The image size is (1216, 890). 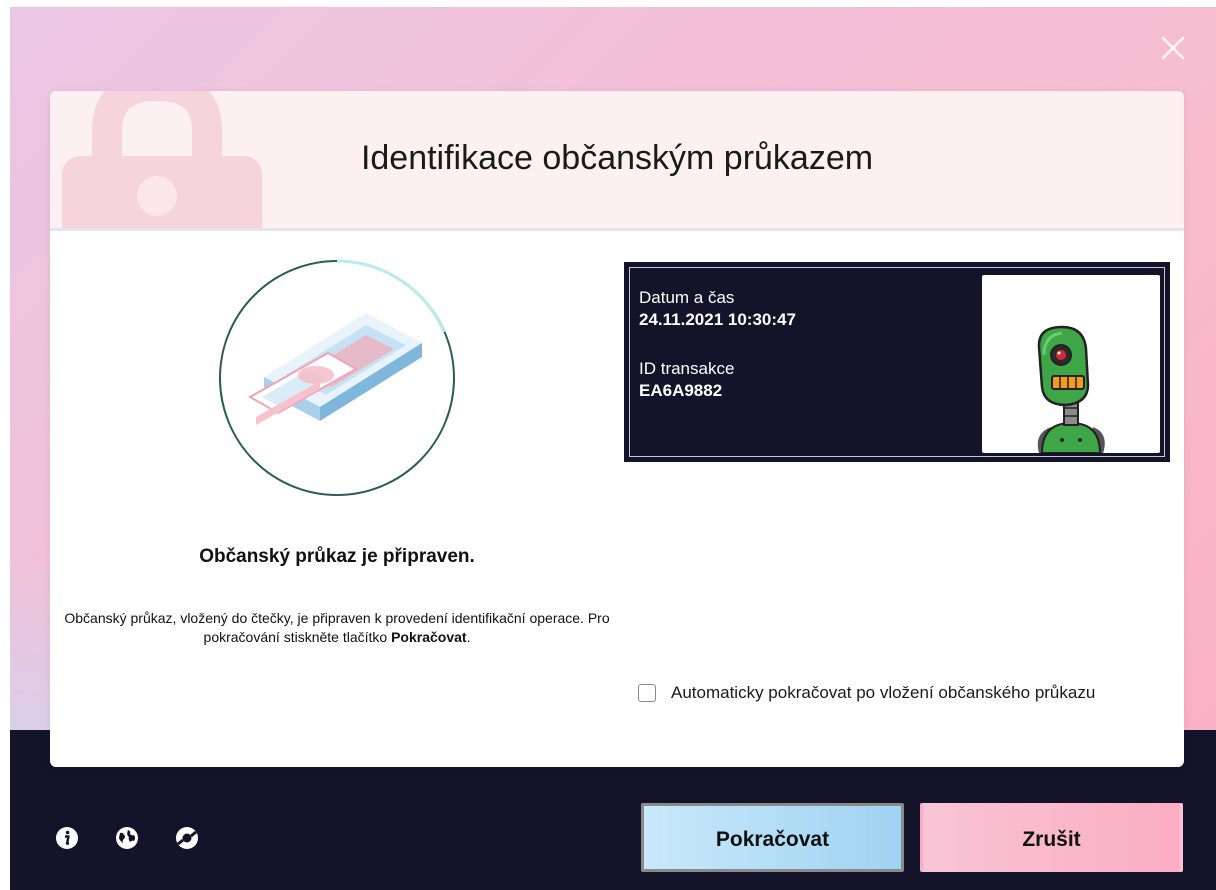 I want to click on dialog-header: Identifikace občanským průkazem, so click(x=617, y=161).